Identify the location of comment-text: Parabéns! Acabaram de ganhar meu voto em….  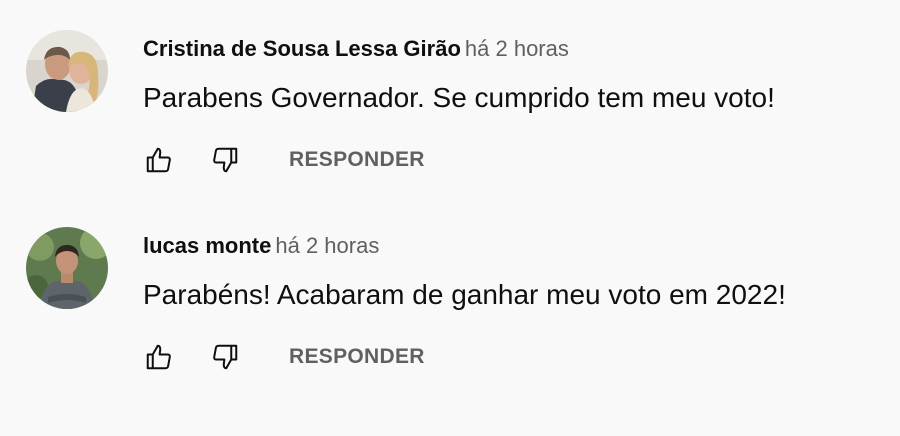
(464, 294).